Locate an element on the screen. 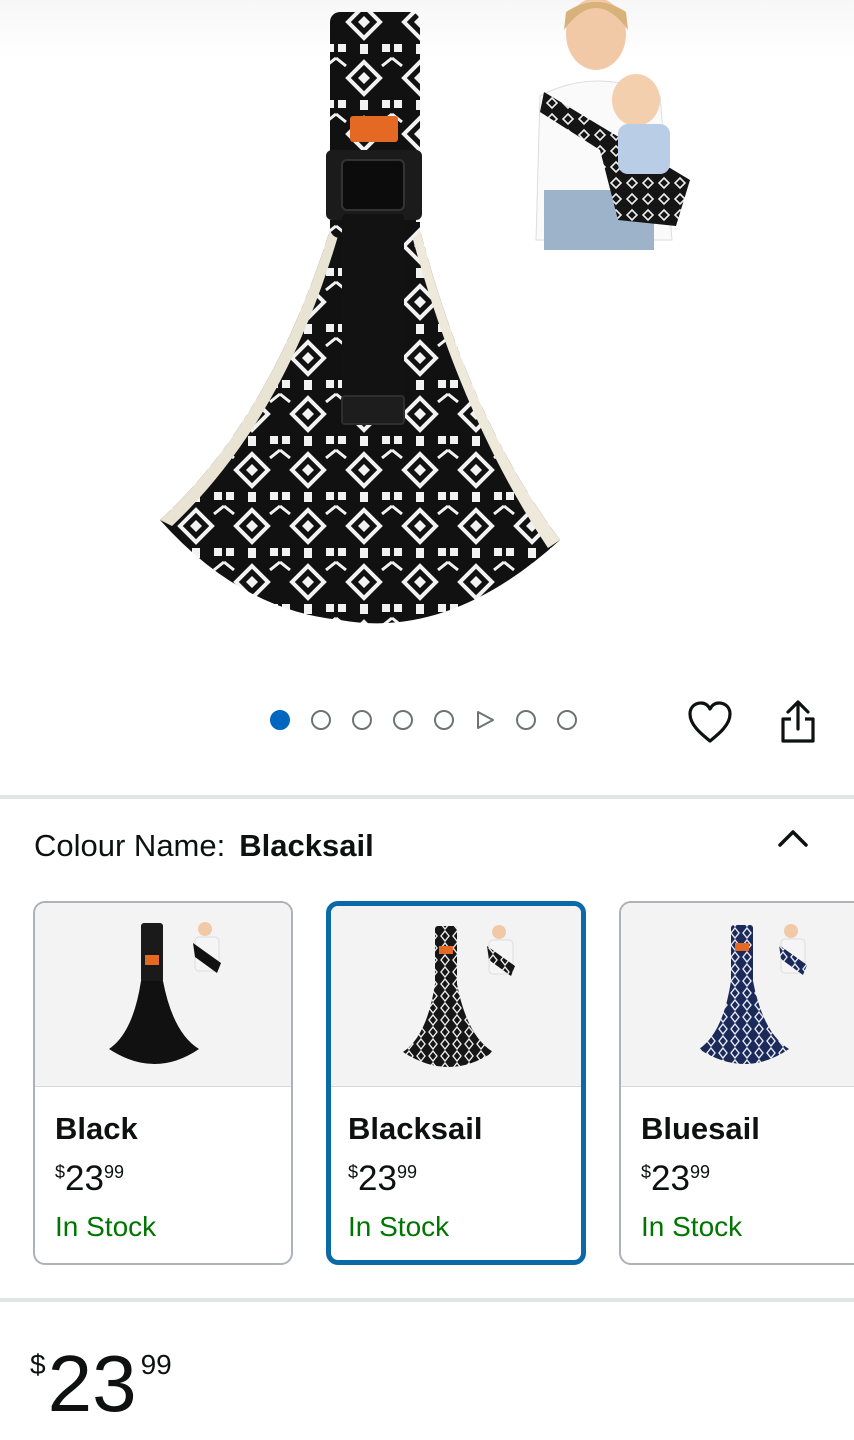  share-button is located at coordinates (798, 722).